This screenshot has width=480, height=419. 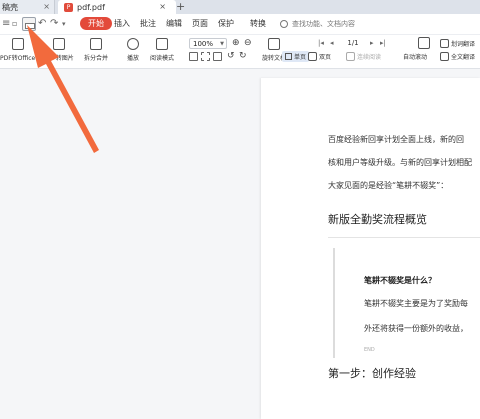 I want to click on pdf-to-office-icon, so click(x=17, y=44).